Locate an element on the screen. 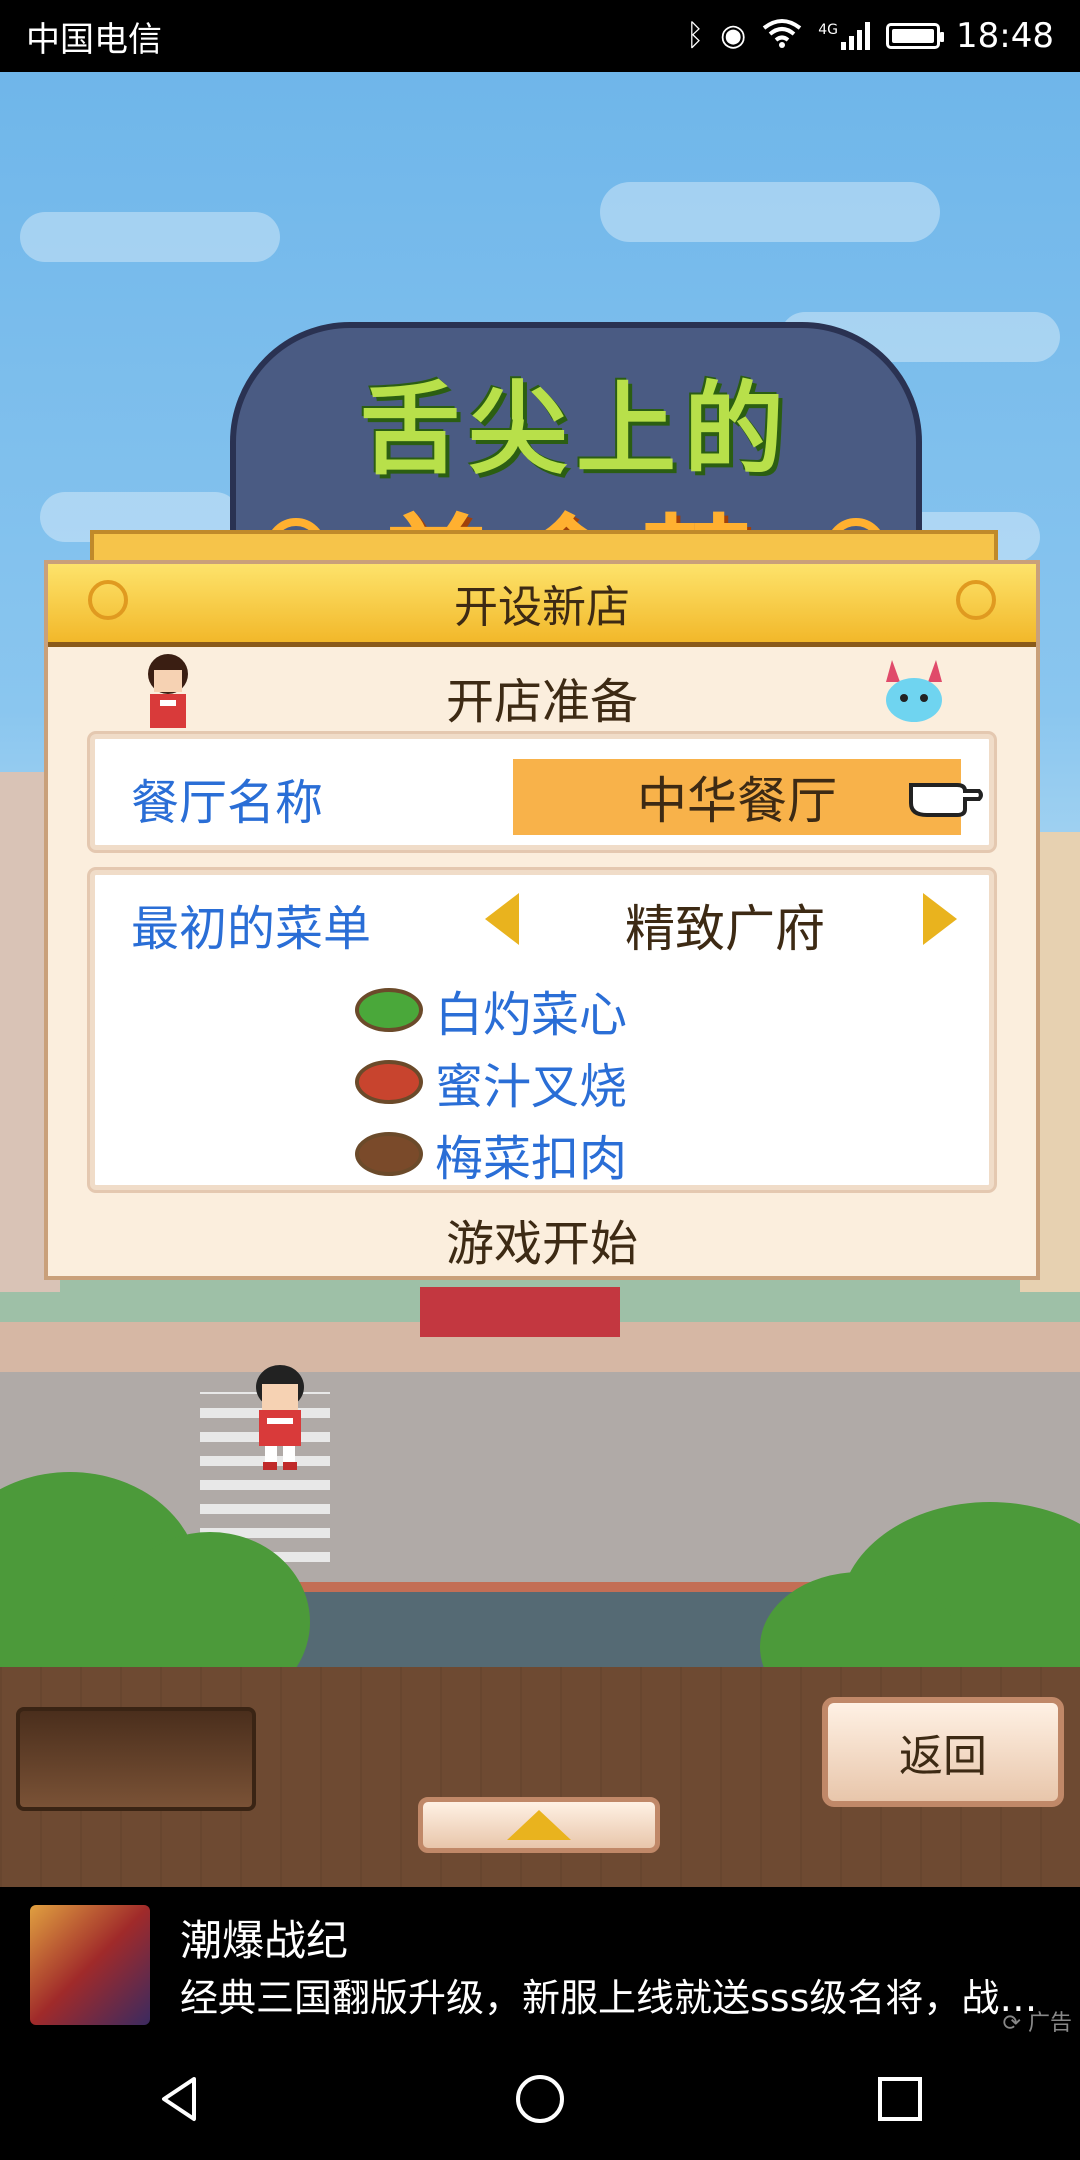 Image resolution: width=1080 pixels, height=2160 pixels. empty-slot is located at coordinates (136, 1759).